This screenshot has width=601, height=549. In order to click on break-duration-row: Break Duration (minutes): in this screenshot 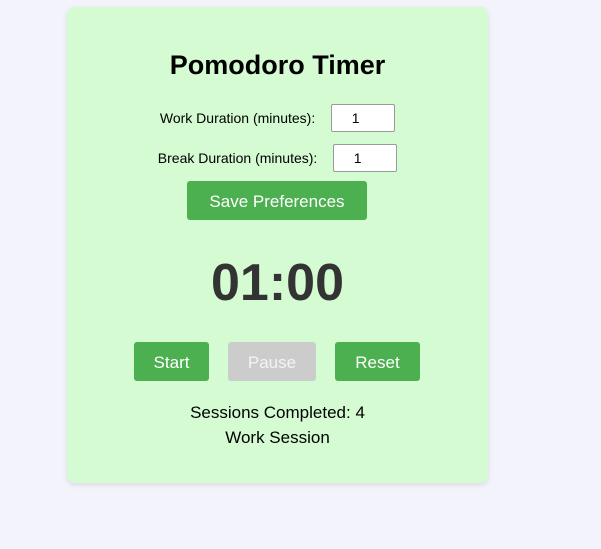, I will do `click(277, 157)`.